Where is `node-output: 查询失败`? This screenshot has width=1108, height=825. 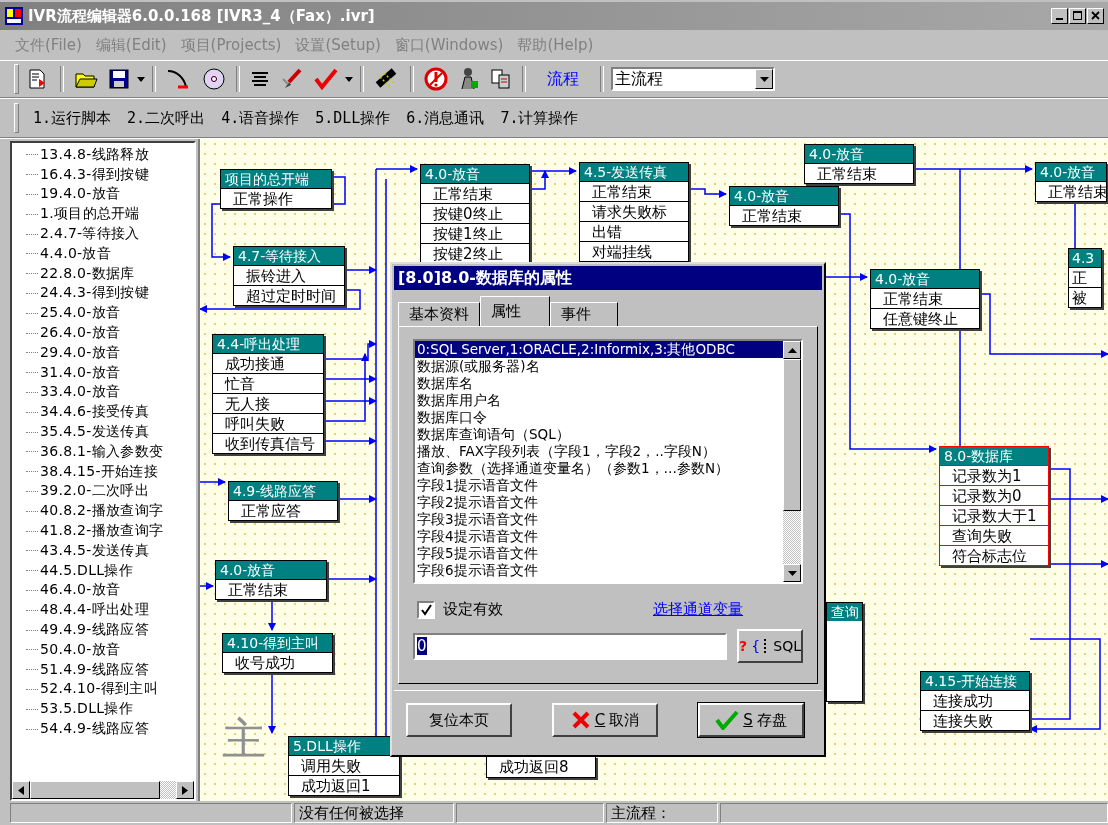
node-output: 查询失败 is located at coordinates (994, 535).